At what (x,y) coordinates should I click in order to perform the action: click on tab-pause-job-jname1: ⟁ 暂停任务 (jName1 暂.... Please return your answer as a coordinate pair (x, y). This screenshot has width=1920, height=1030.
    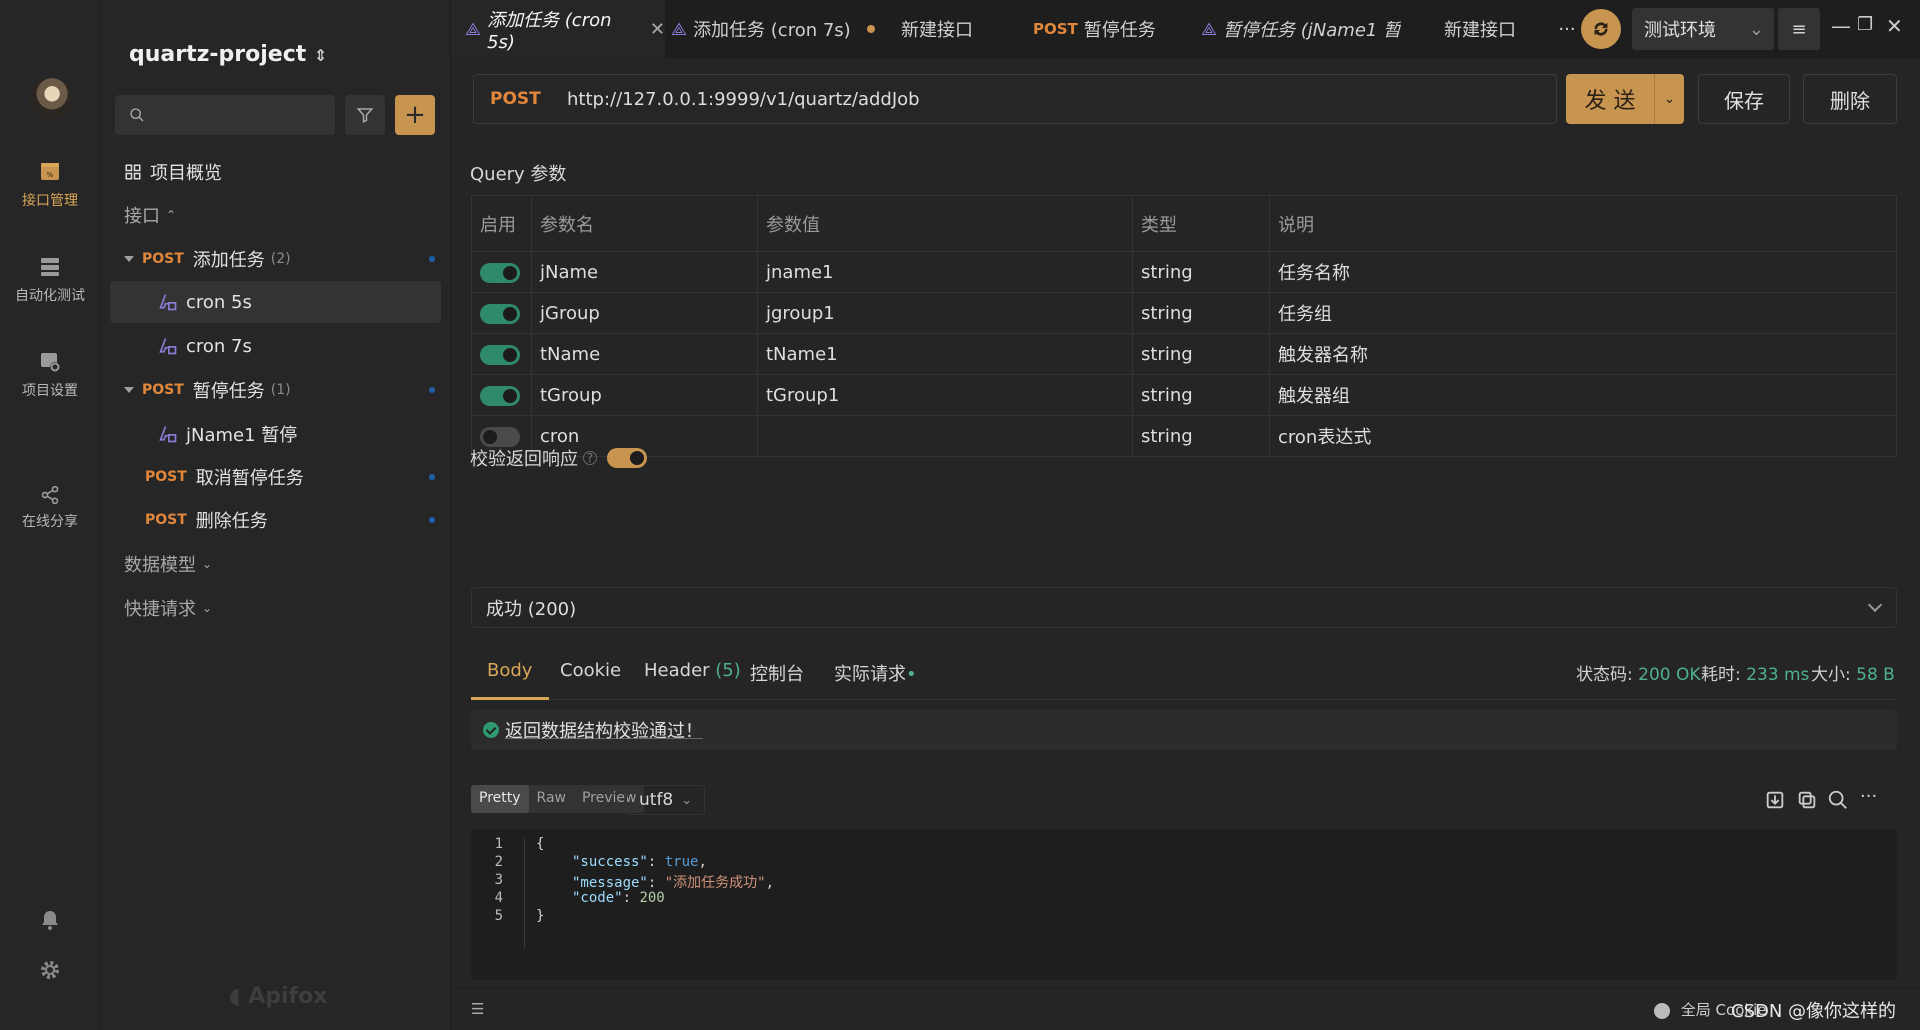
    Looking at the image, I should click on (1301, 29).